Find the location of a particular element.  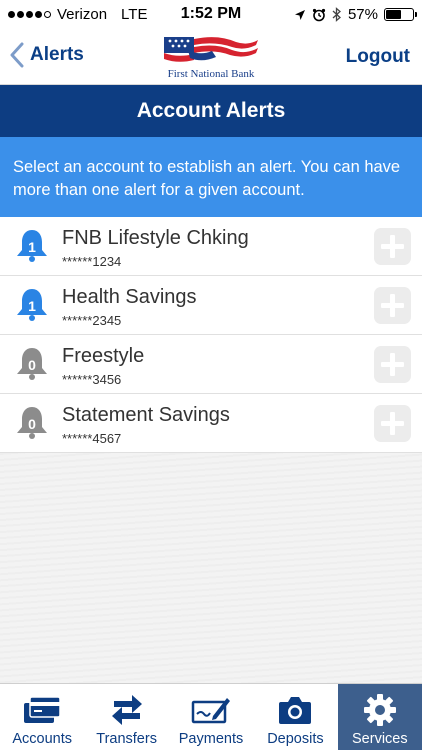

account-row: 1 FNB Lifestyle Chking ******1234 is located at coordinates (211, 246).